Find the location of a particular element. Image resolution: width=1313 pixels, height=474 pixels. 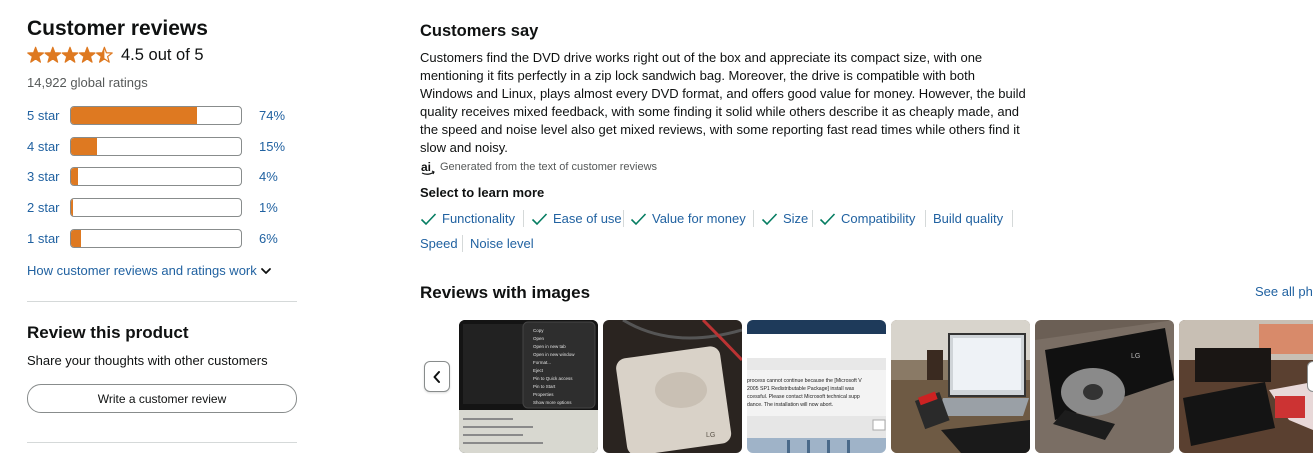

aspect-chip-build-quality: Build quality is located at coordinates (968, 219).